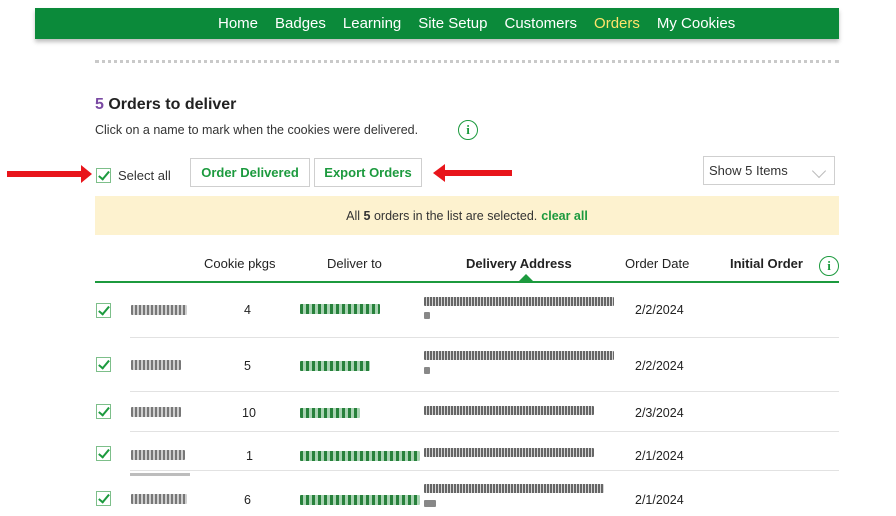 Image resolution: width=896 pixels, height=516 pixels. I want to click on table-header-underline, so click(467, 282).